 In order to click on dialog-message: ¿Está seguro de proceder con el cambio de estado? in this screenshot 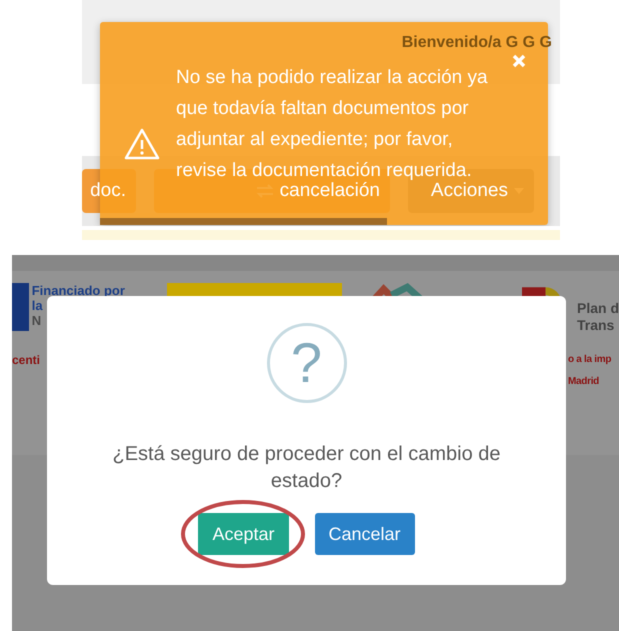, I will do `click(307, 468)`.